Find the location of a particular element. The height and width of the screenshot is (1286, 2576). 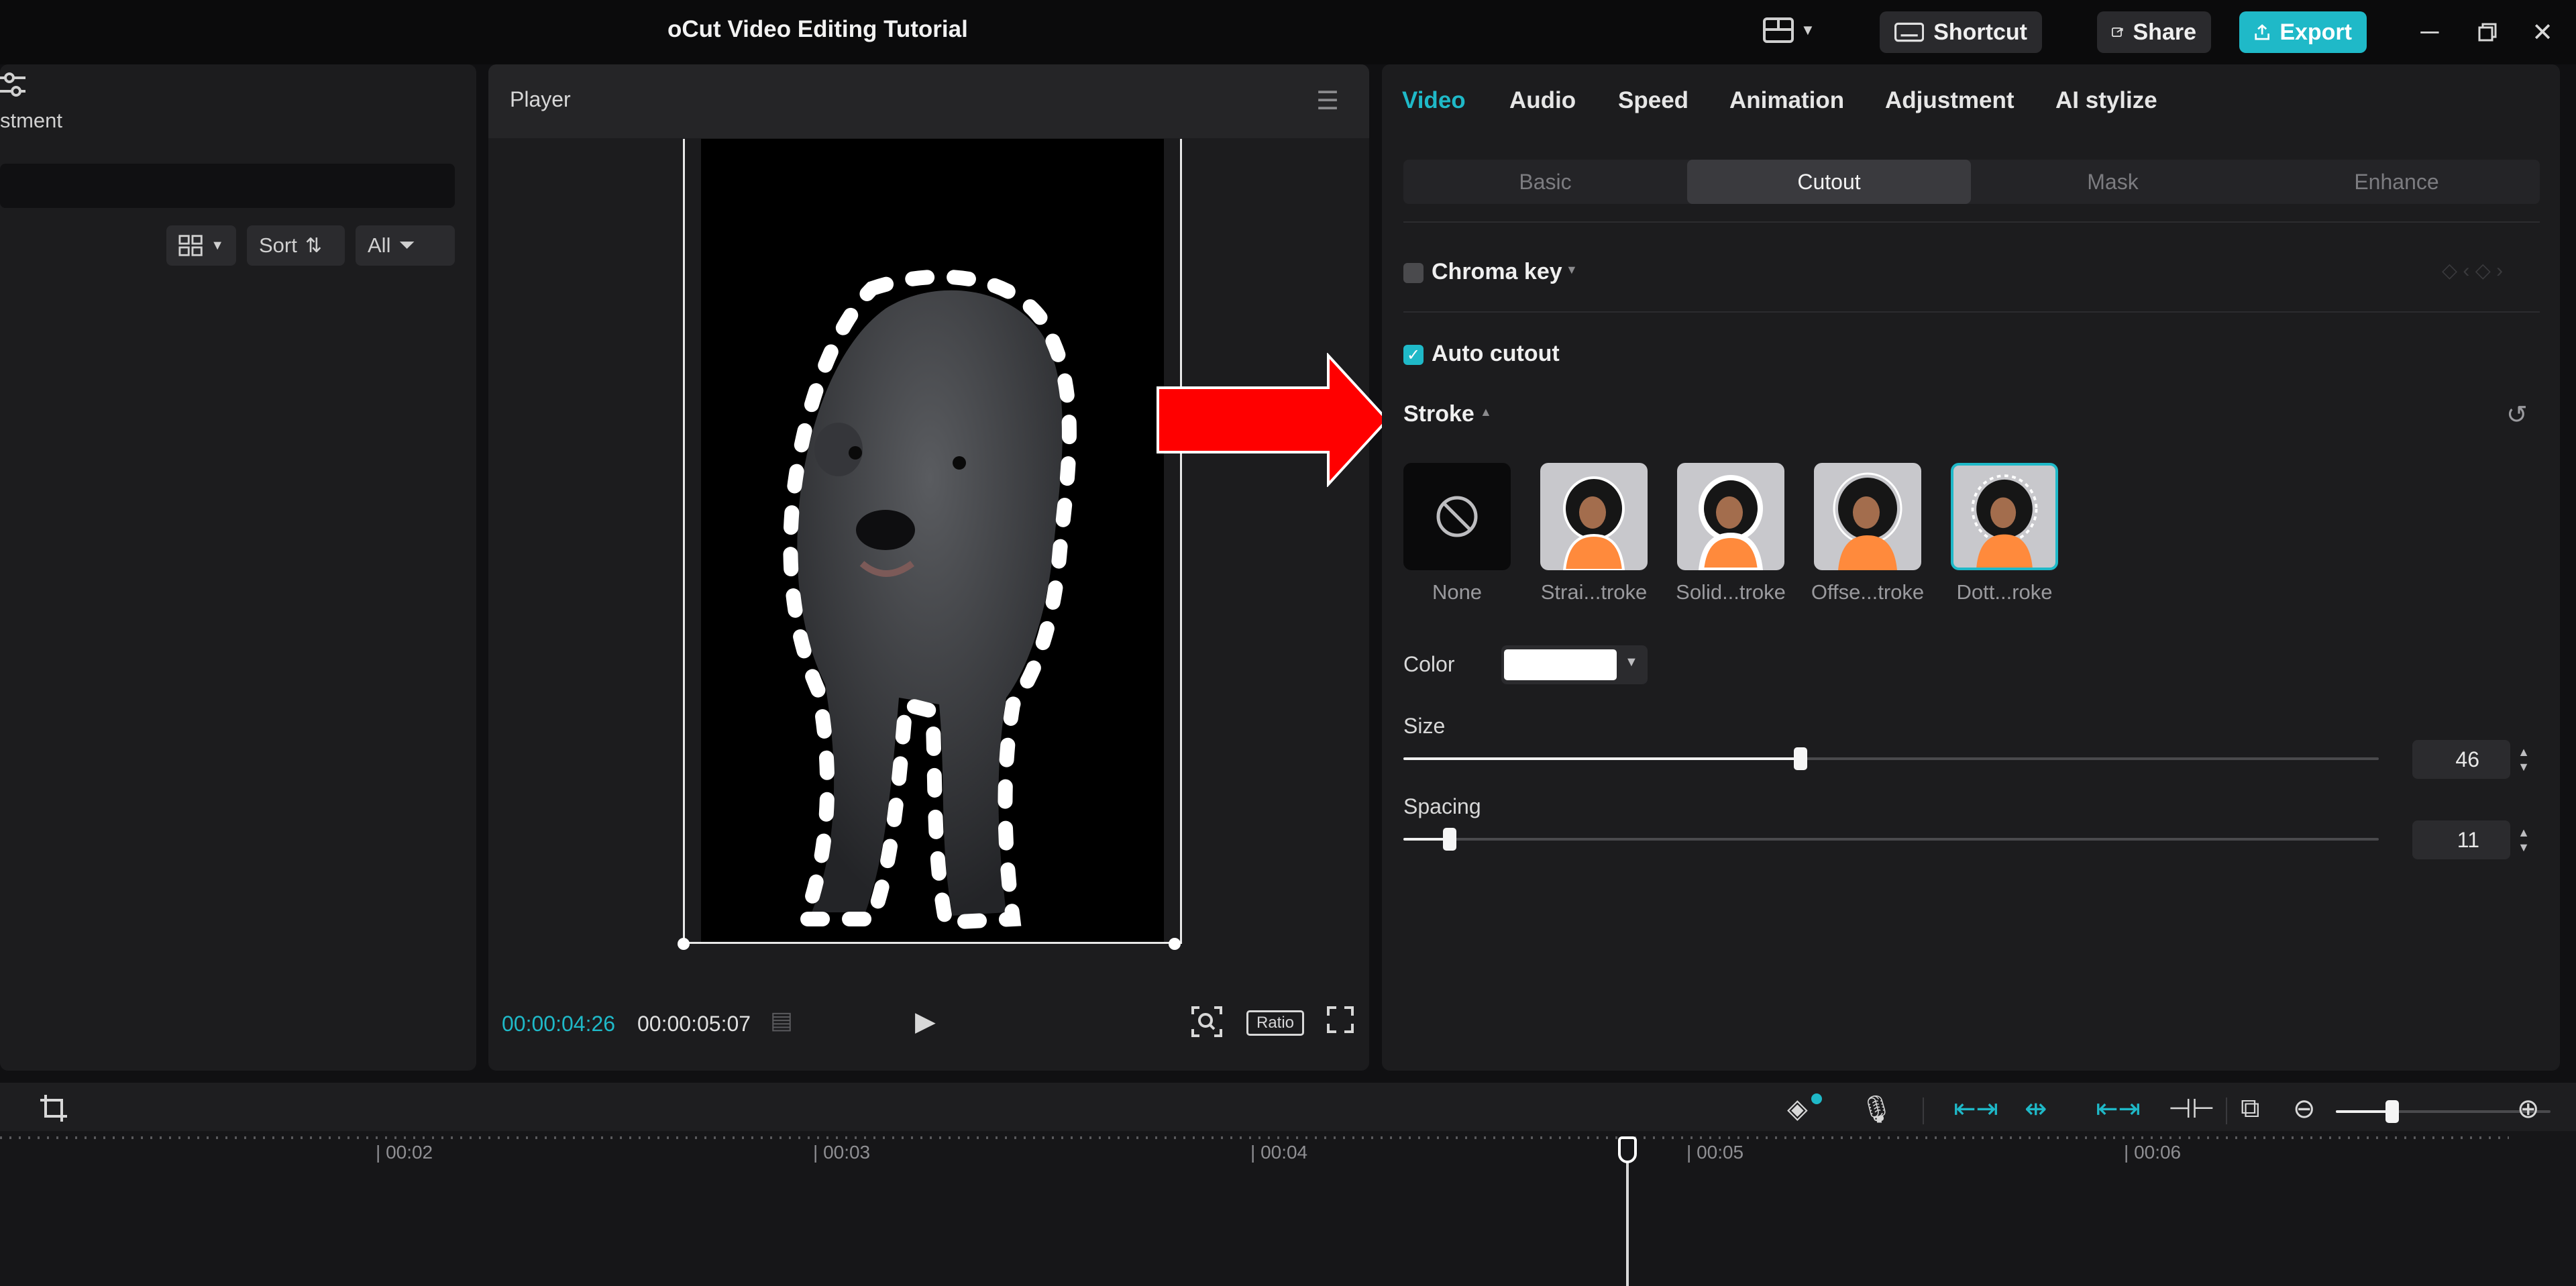

subtab-basic: Basic is located at coordinates (1545, 182).